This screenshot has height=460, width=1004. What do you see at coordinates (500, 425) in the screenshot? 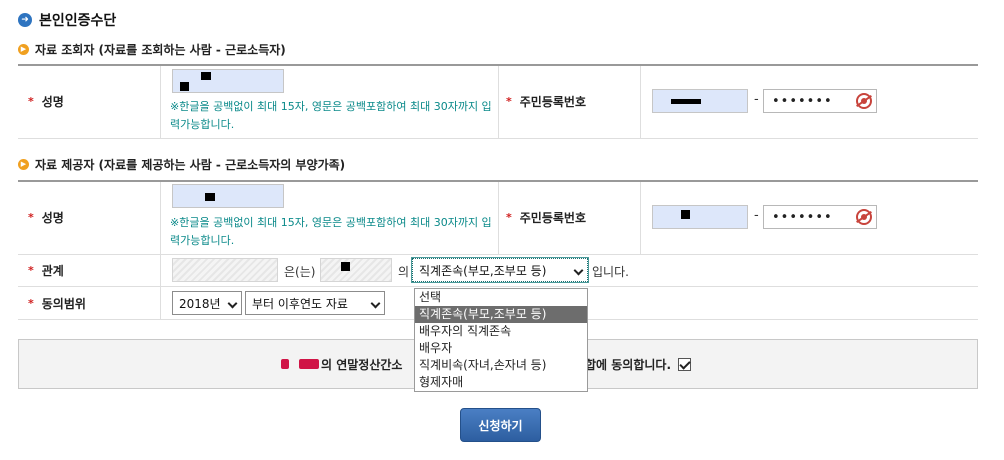
I see `submit-button: 신청하기` at bounding box center [500, 425].